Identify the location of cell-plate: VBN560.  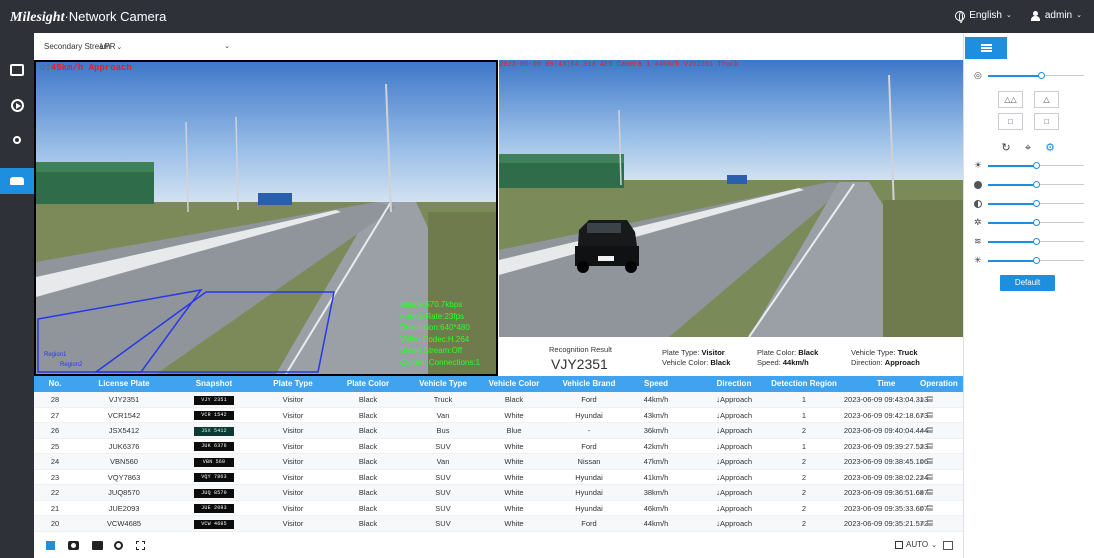
(124, 461).